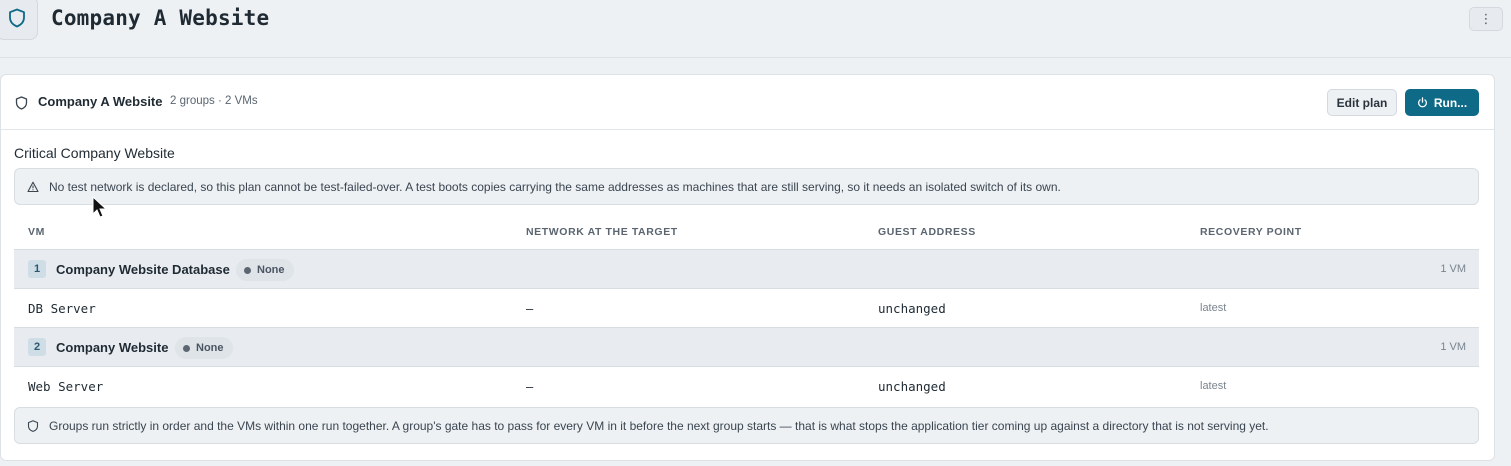 The height and width of the screenshot is (466, 1511). I want to click on group-row: 1 Company Website Database None 1 VM, so click(746, 269).